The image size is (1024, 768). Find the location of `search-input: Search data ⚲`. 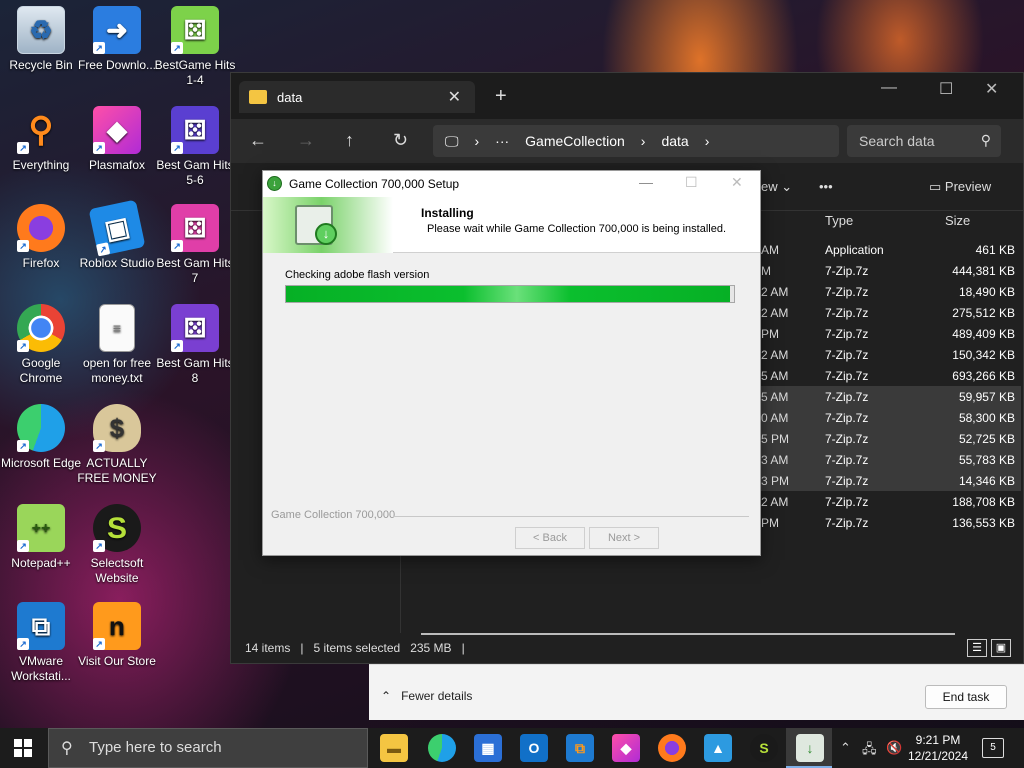

search-input: Search data ⚲ is located at coordinates (924, 141).